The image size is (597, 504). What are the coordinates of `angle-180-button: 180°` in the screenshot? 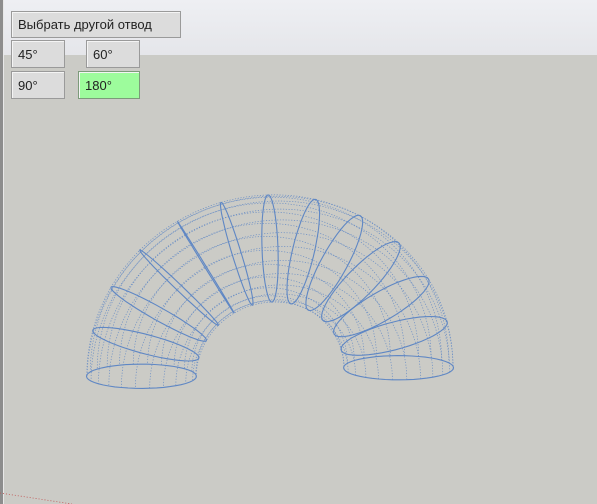 It's located at (109, 85).